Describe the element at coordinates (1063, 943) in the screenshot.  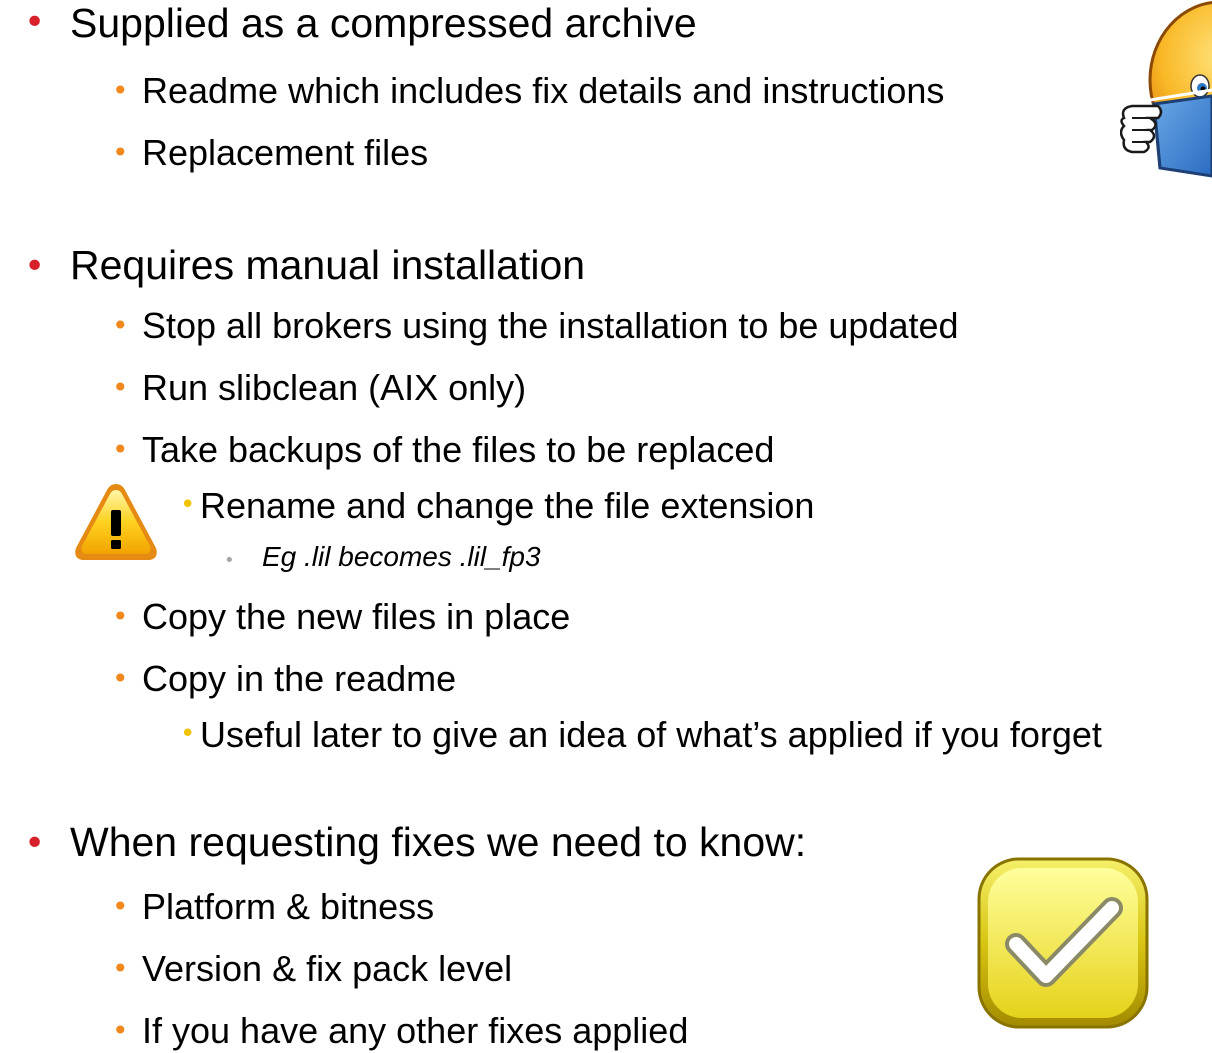
I see `checkmark-icon` at that location.